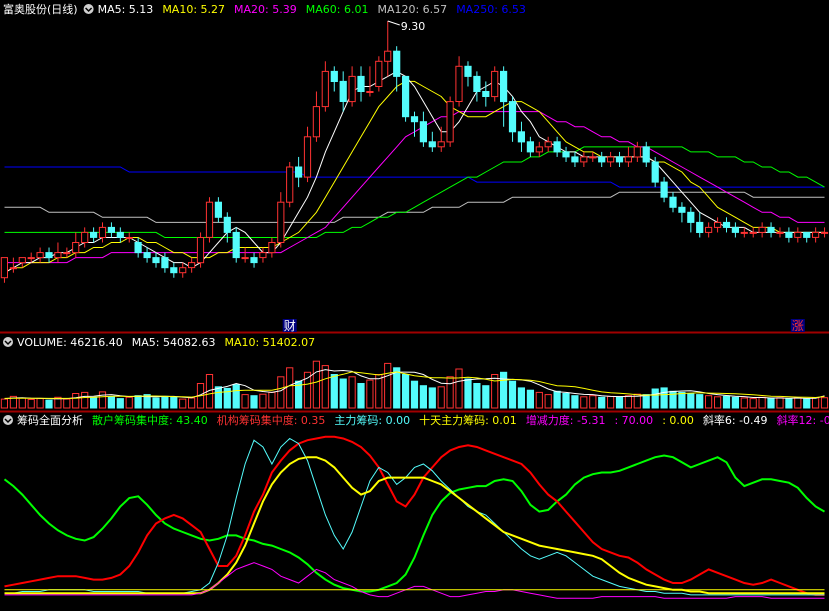  Describe the element at coordinates (337, 9) in the screenshot. I see `legend-item: MA60: 6.01` at that location.